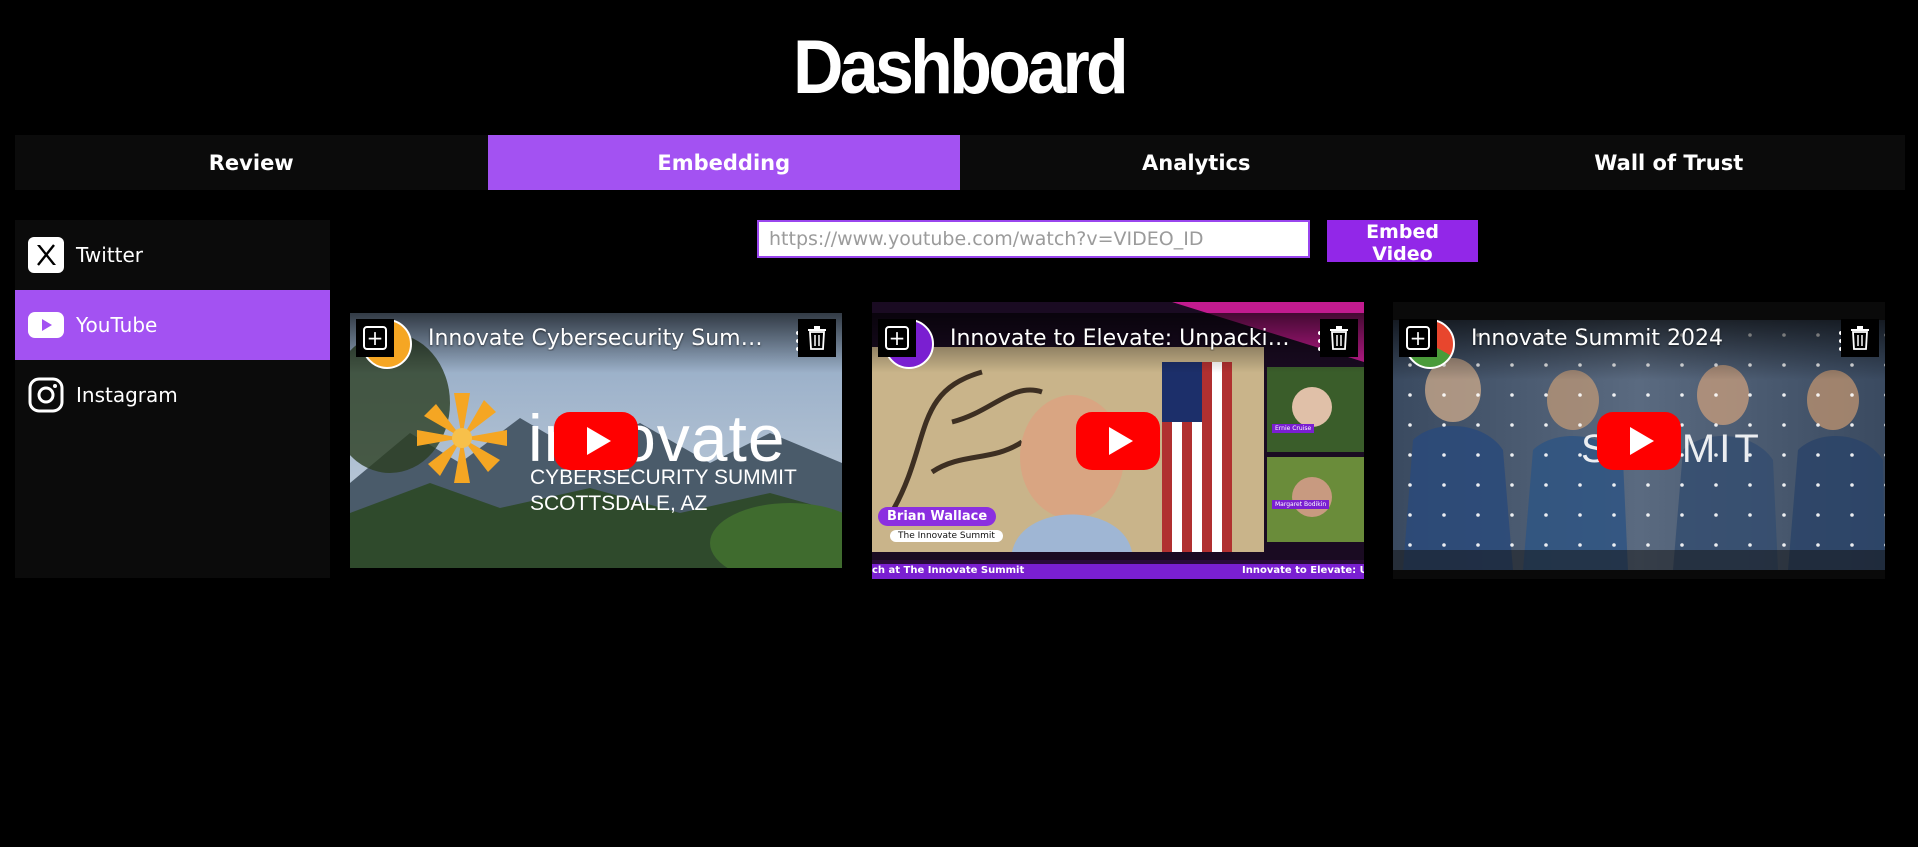 The image size is (1918, 847). What do you see at coordinates (1196, 162) in the screenshot?
I see `tab-analytics: Analytics` at bounding box center [1196, 162].